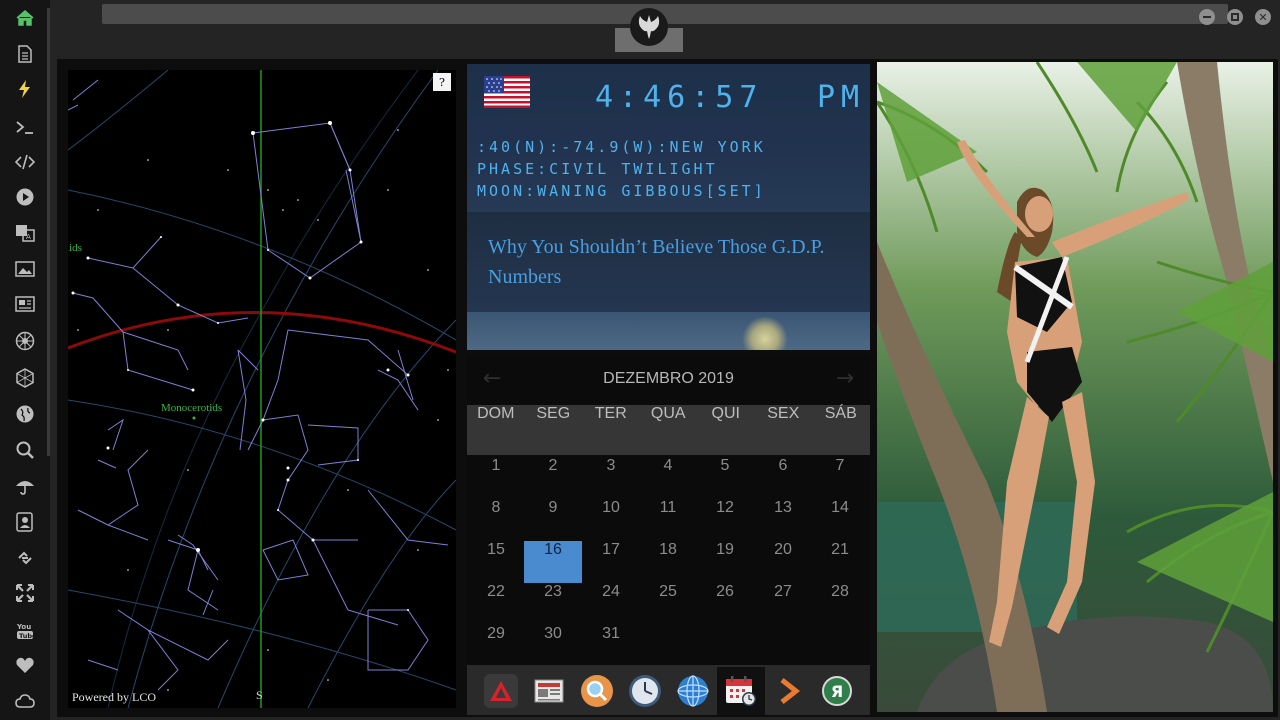 The image size is (1280, 720). I want to click on calendar-day: 21, so click(840, 562).